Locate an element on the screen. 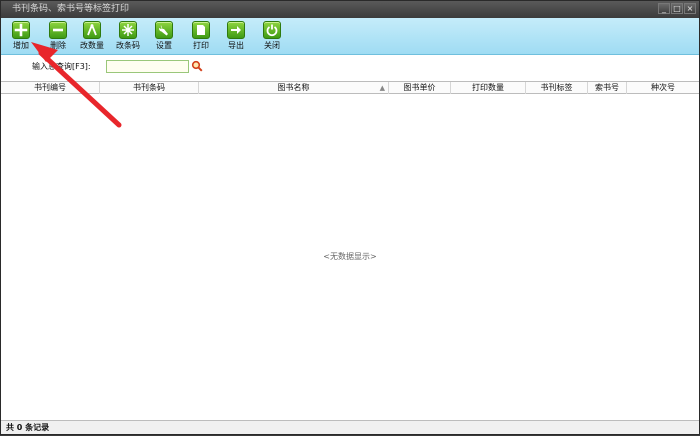 Image resolution: width=700 pixels, height=436 pixels. record-count: 共 0 条记录 is located at coordinates (28, 427).